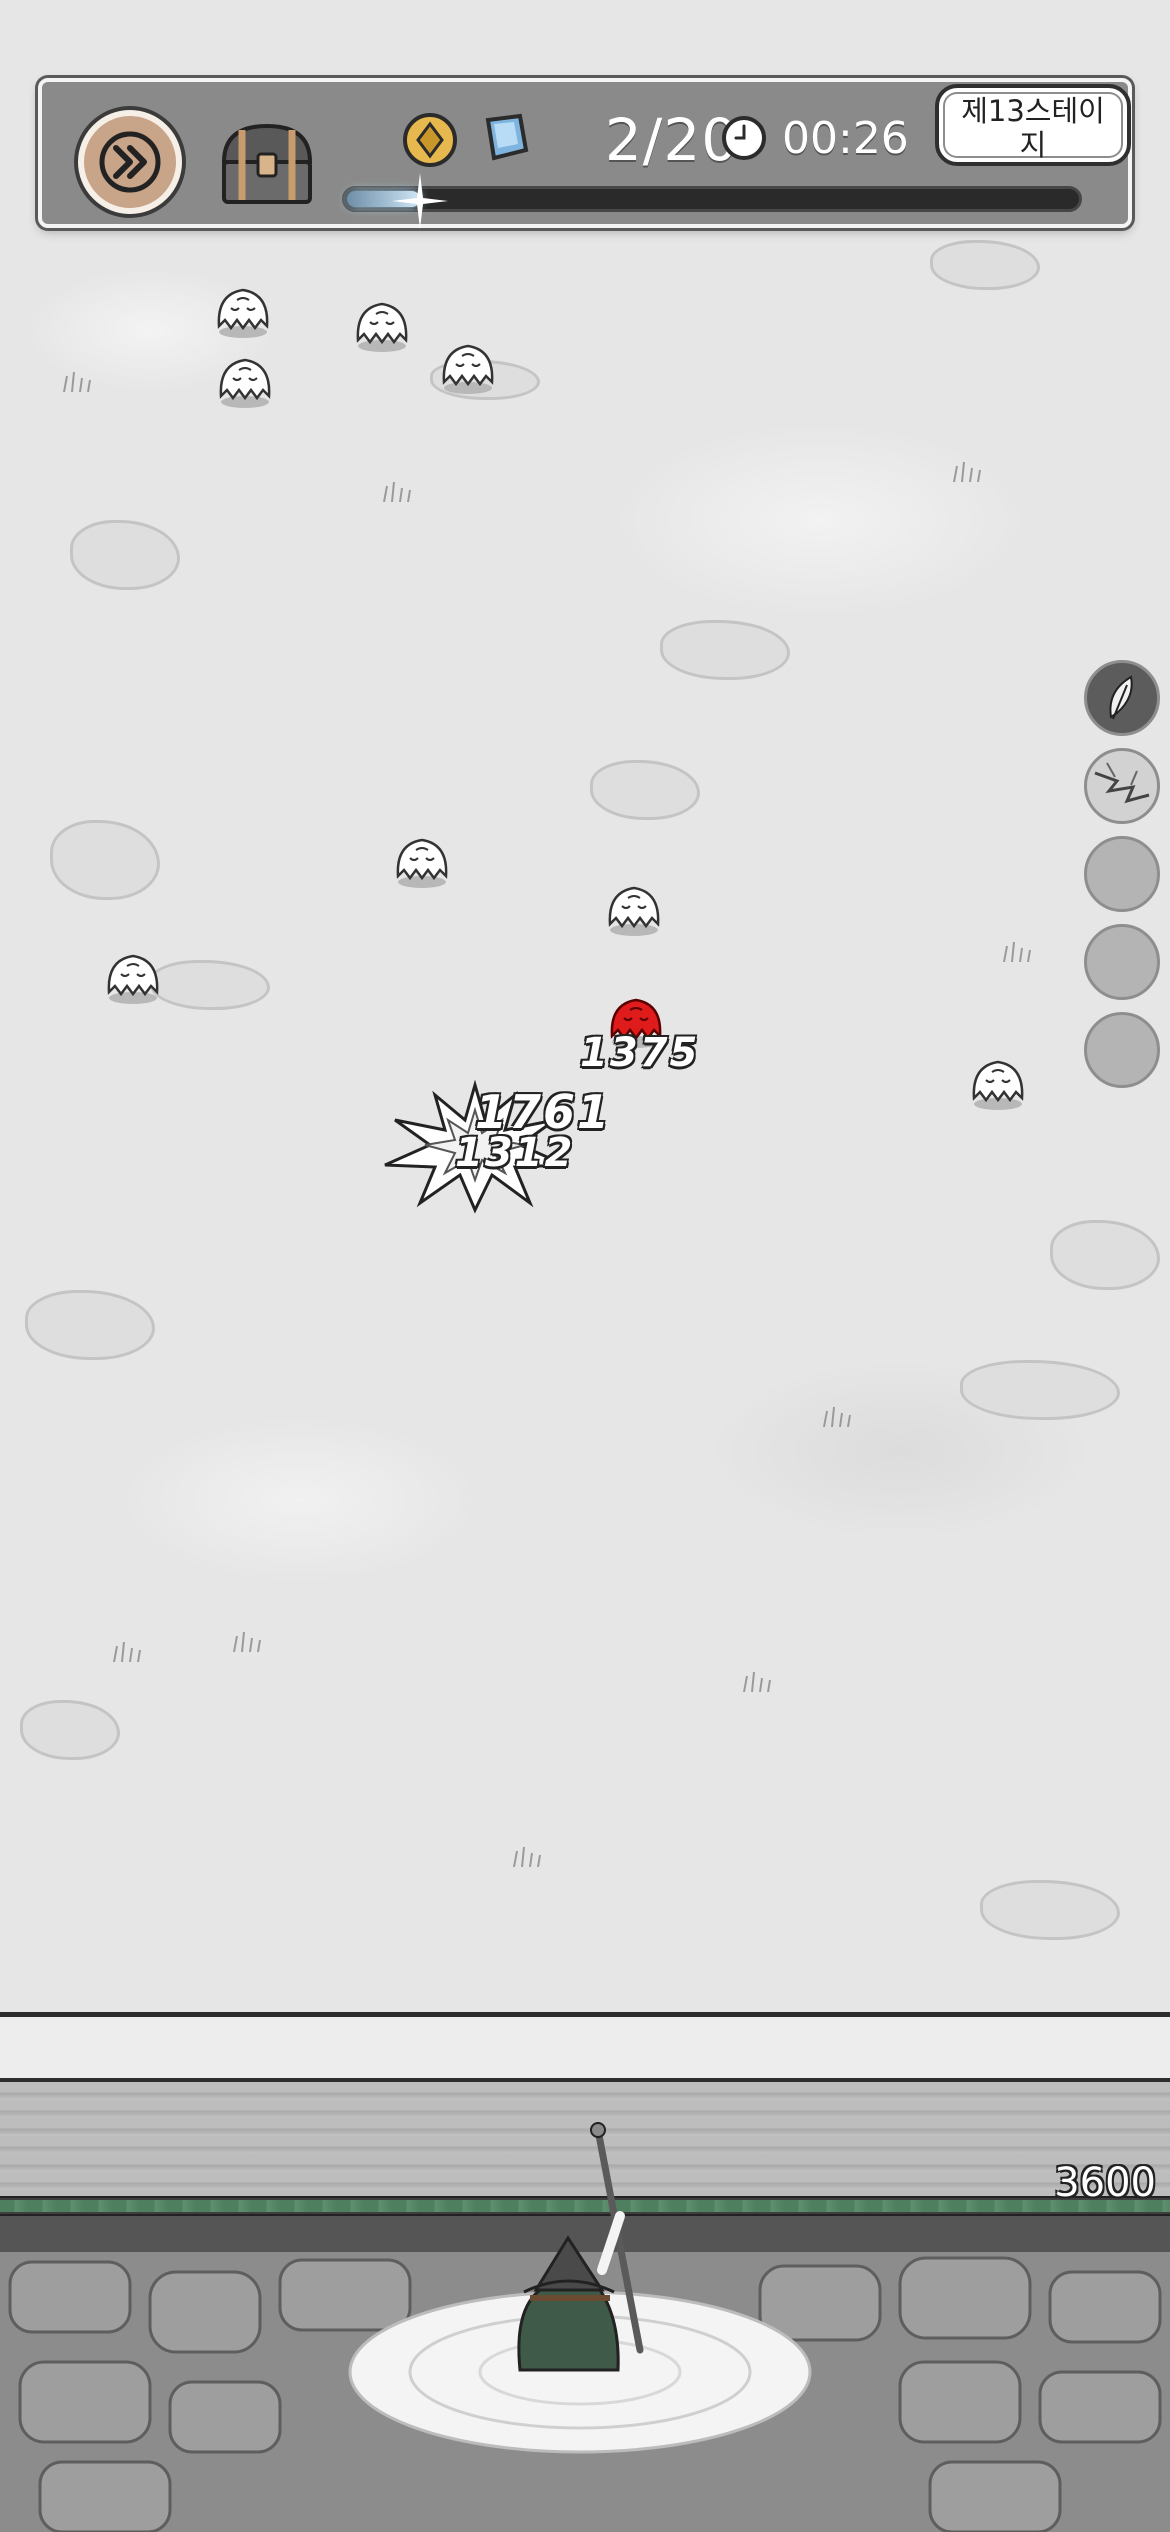 The width and height of the screenshot is (1170, 2532). Describe the element at coordinates (1122, 783) in the screenshot. I see `lightning-skill-icon` at that location.